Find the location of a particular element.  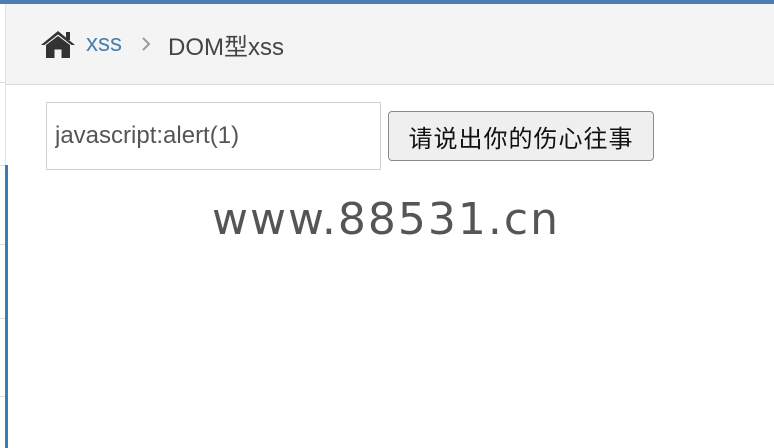

sidebar-active-indicator is located at coordinates (6, 306).